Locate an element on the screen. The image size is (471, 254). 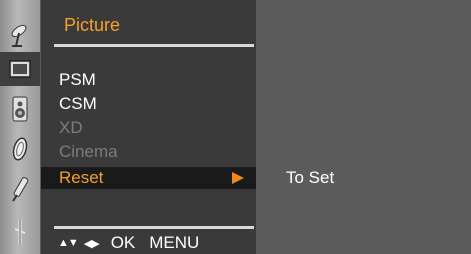
station-menu-tab is located at coordinates (20, 35).